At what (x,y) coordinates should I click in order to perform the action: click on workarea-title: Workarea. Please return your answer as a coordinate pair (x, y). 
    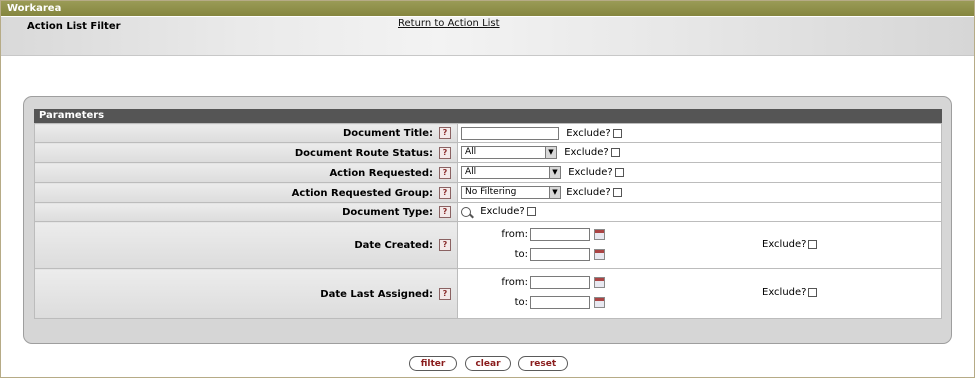
    Looking at the image, I should click on (34, 8).